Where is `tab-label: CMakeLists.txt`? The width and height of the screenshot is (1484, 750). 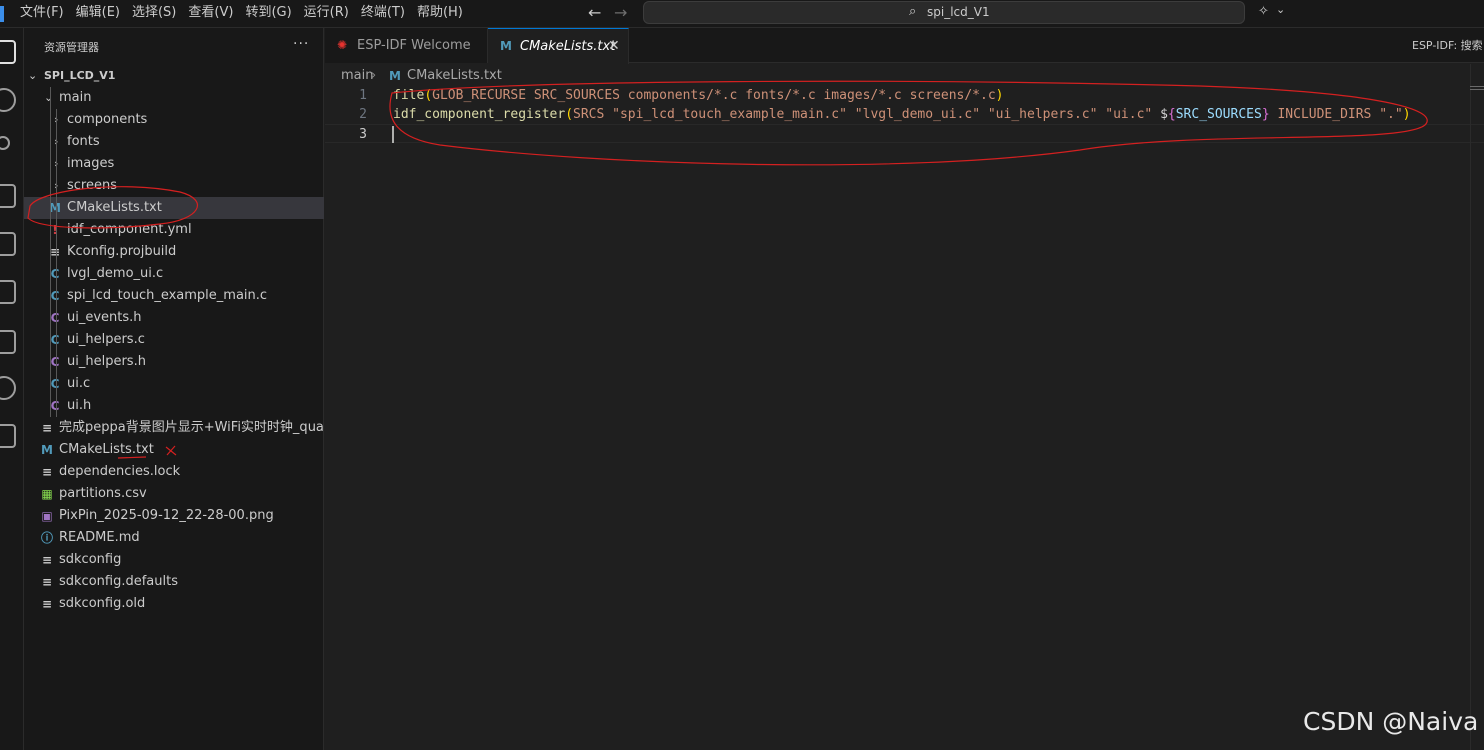 tab-label: CMakeLists.txt is located at coordinates (568, 46).